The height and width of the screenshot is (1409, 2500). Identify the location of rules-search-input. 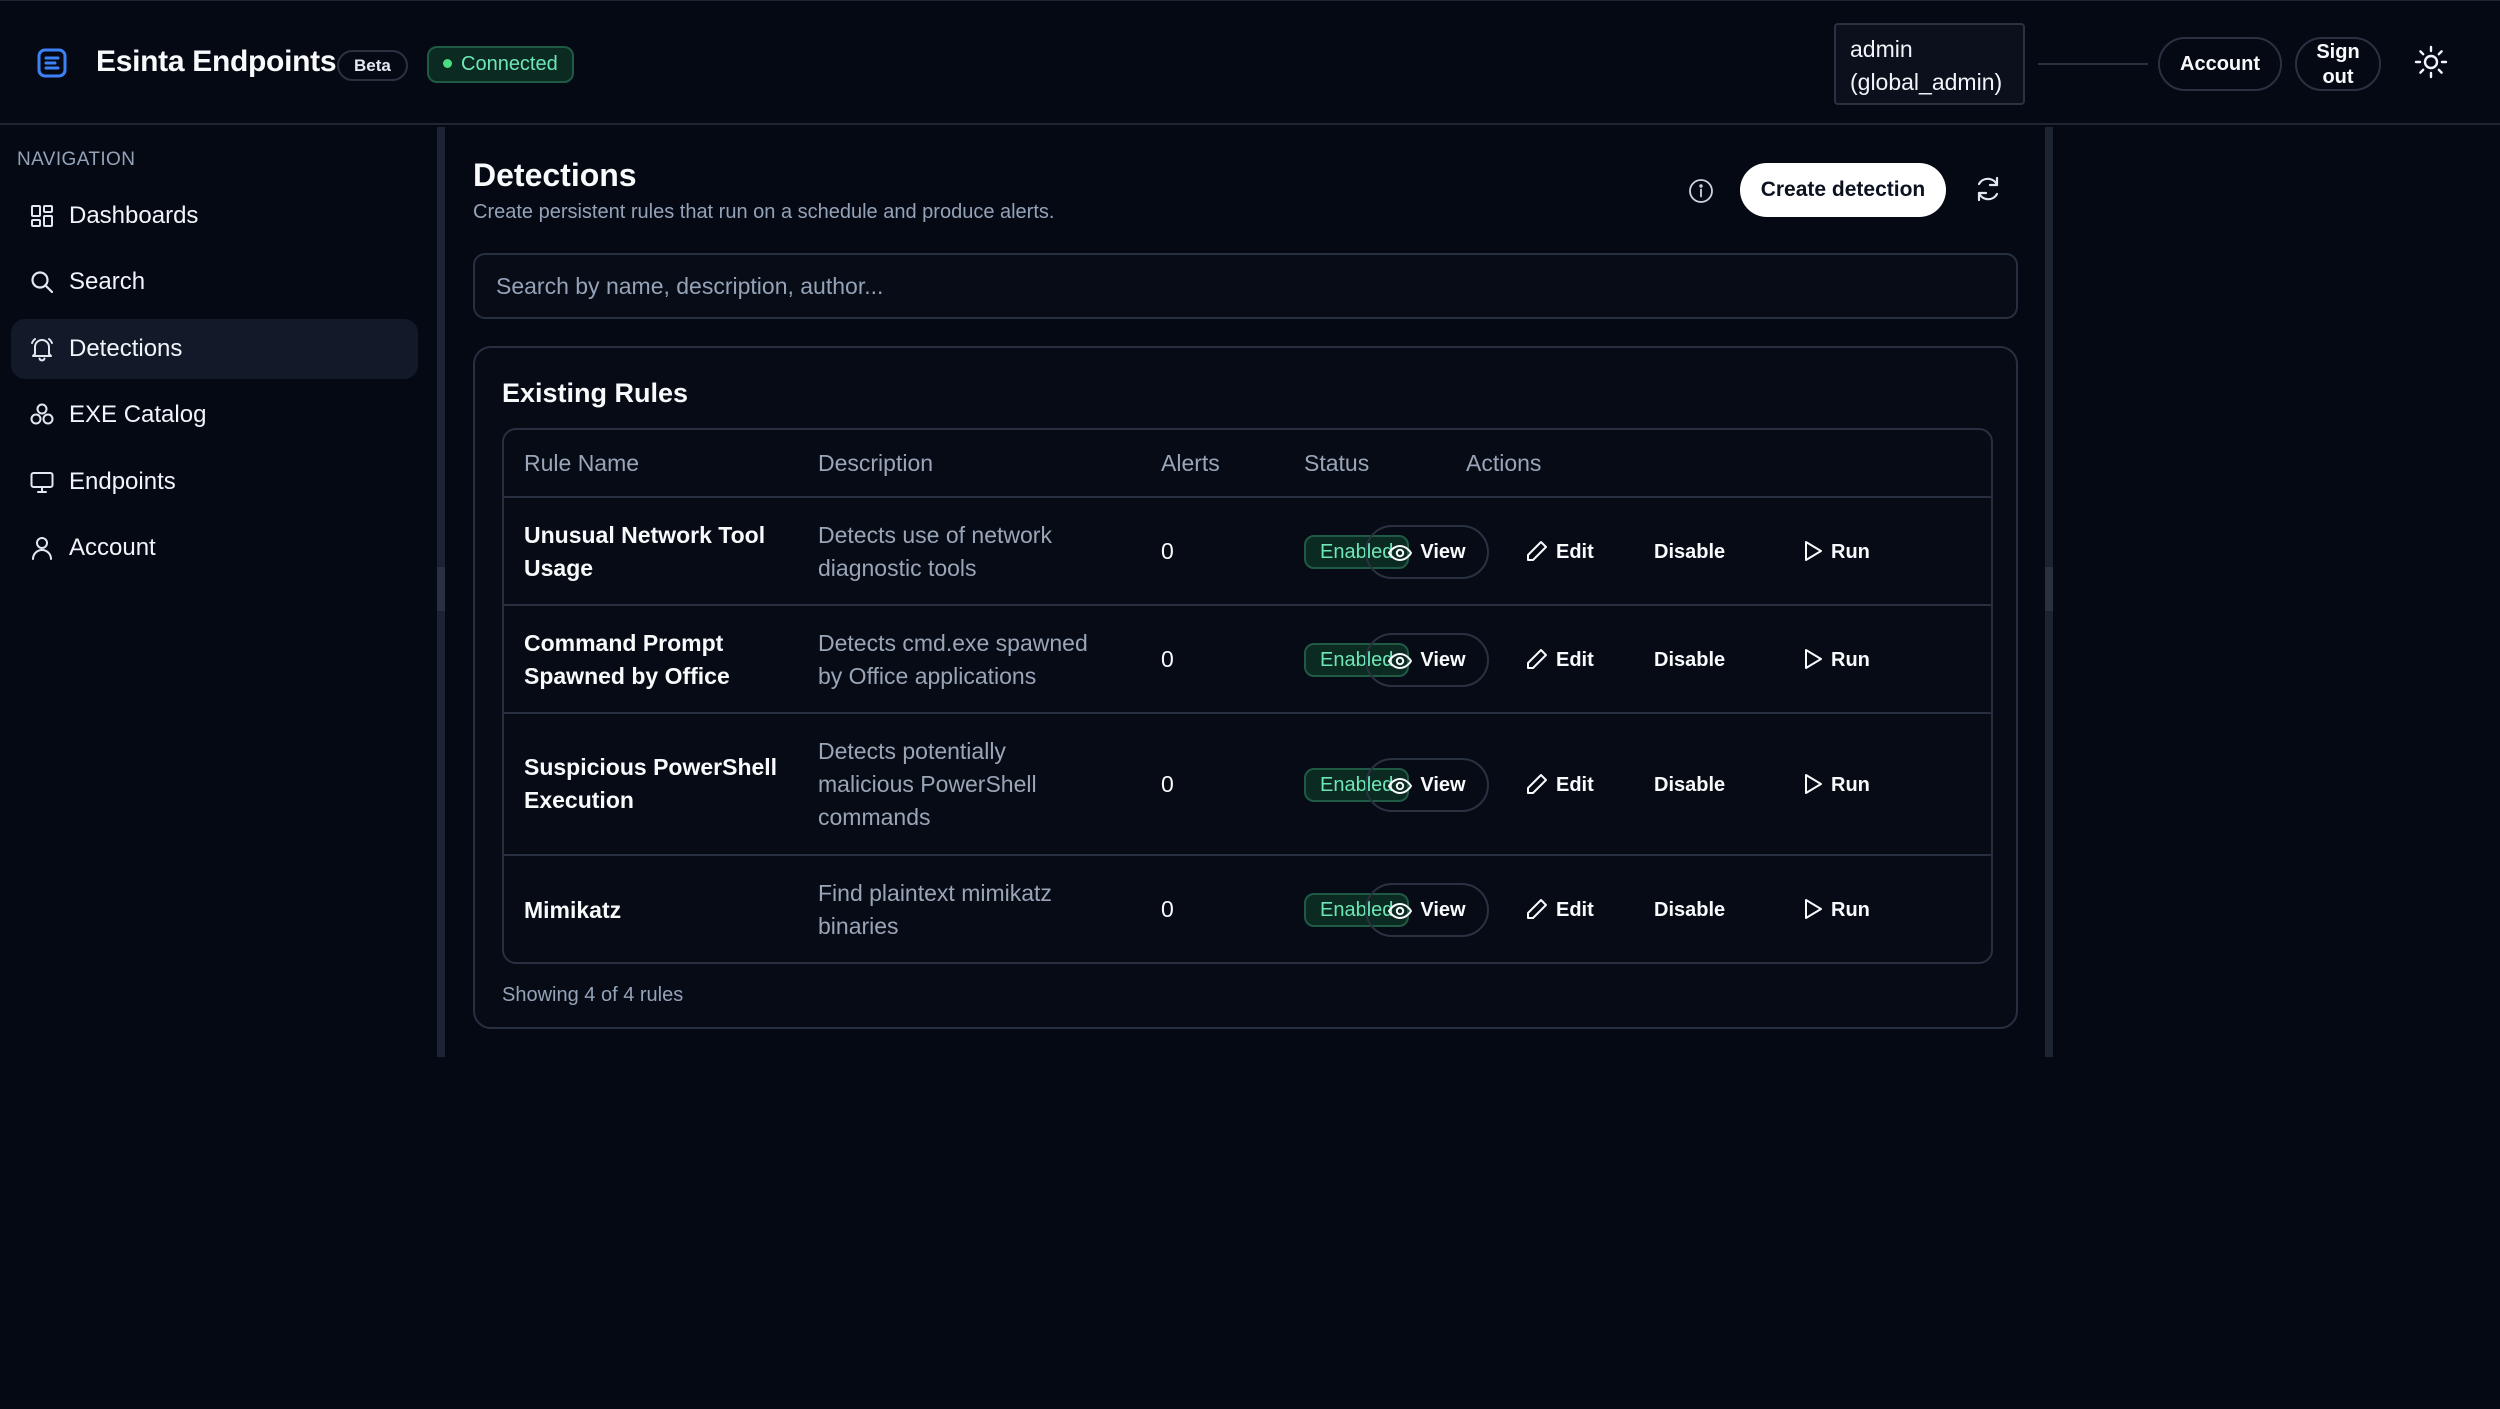
(1245, 286).